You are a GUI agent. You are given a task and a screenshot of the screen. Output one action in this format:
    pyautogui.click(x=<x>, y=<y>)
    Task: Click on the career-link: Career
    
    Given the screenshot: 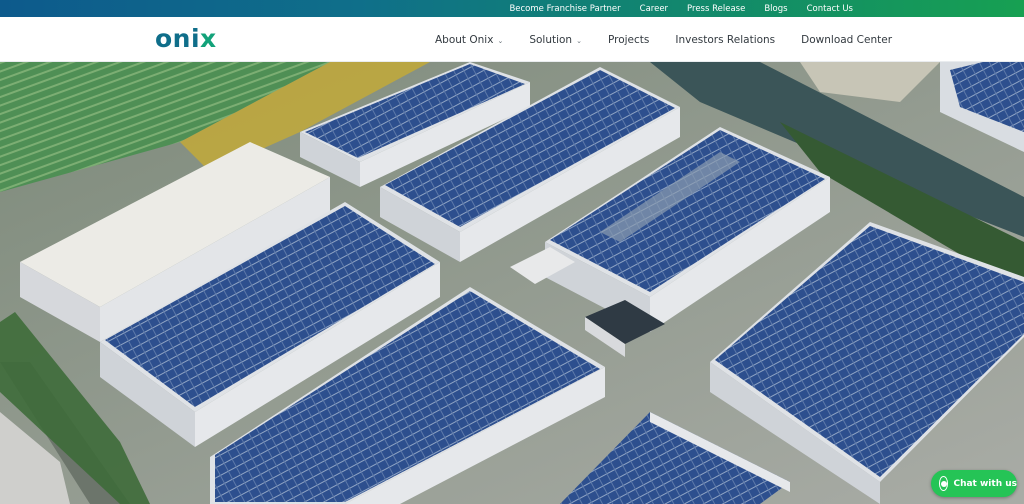 What is the action you would take?
    pyautogui.click(x=654, y=9)
    